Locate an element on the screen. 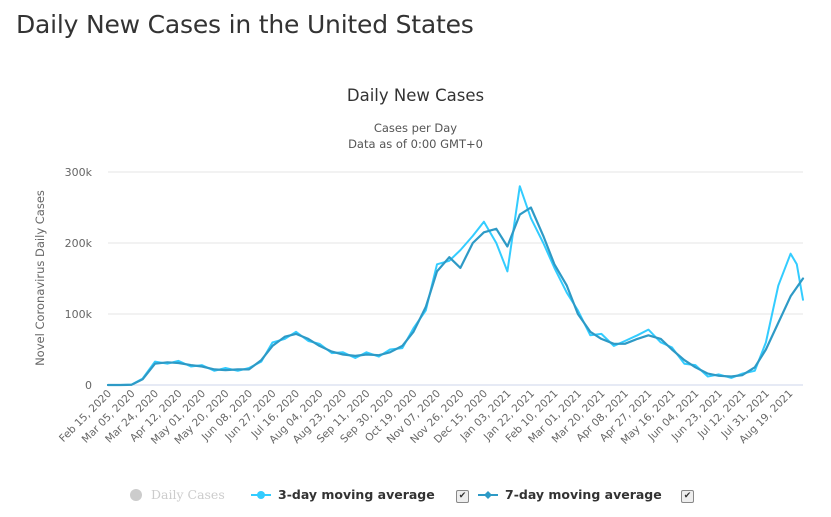  checkbox-3-day-average: ✔ is located at coordinates (462, 496).